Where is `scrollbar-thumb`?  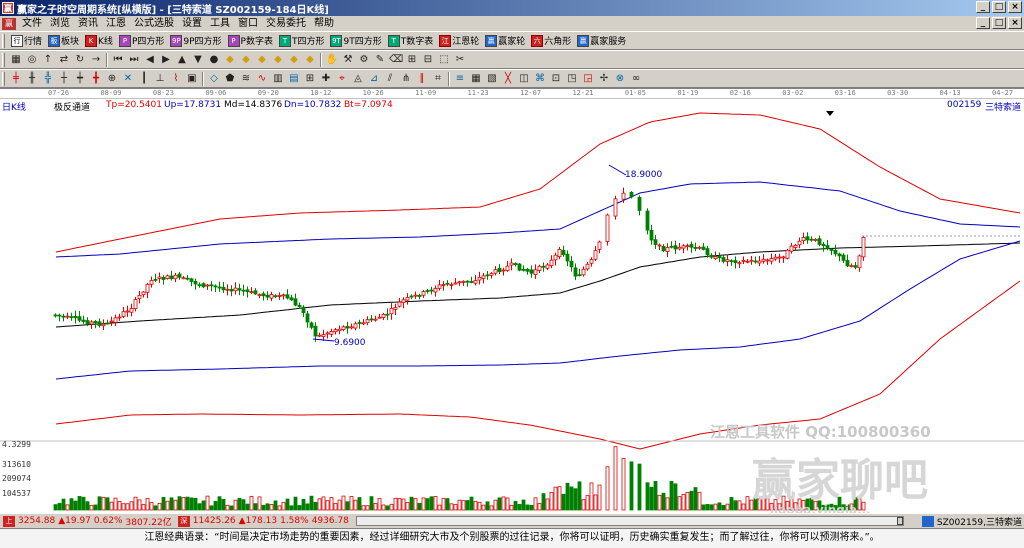 scrollbar-thumb is located at coordinates (900, 521).